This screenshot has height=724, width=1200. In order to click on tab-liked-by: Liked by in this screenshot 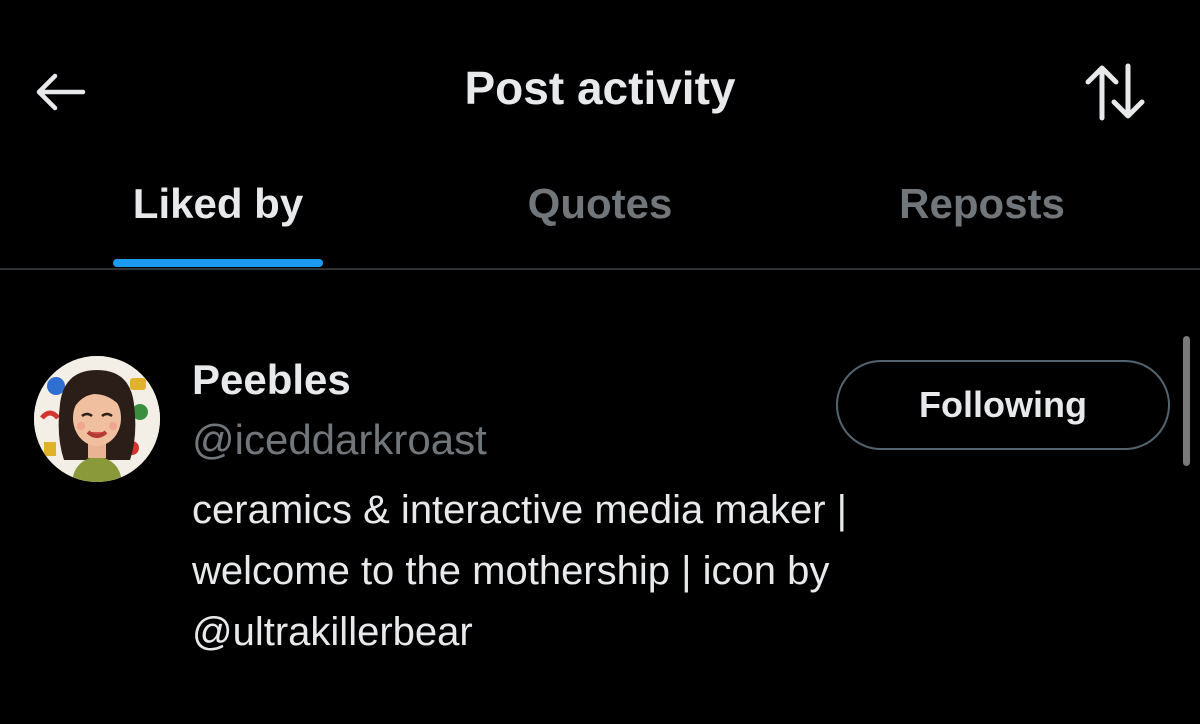, I will do `click(218, 214)`.